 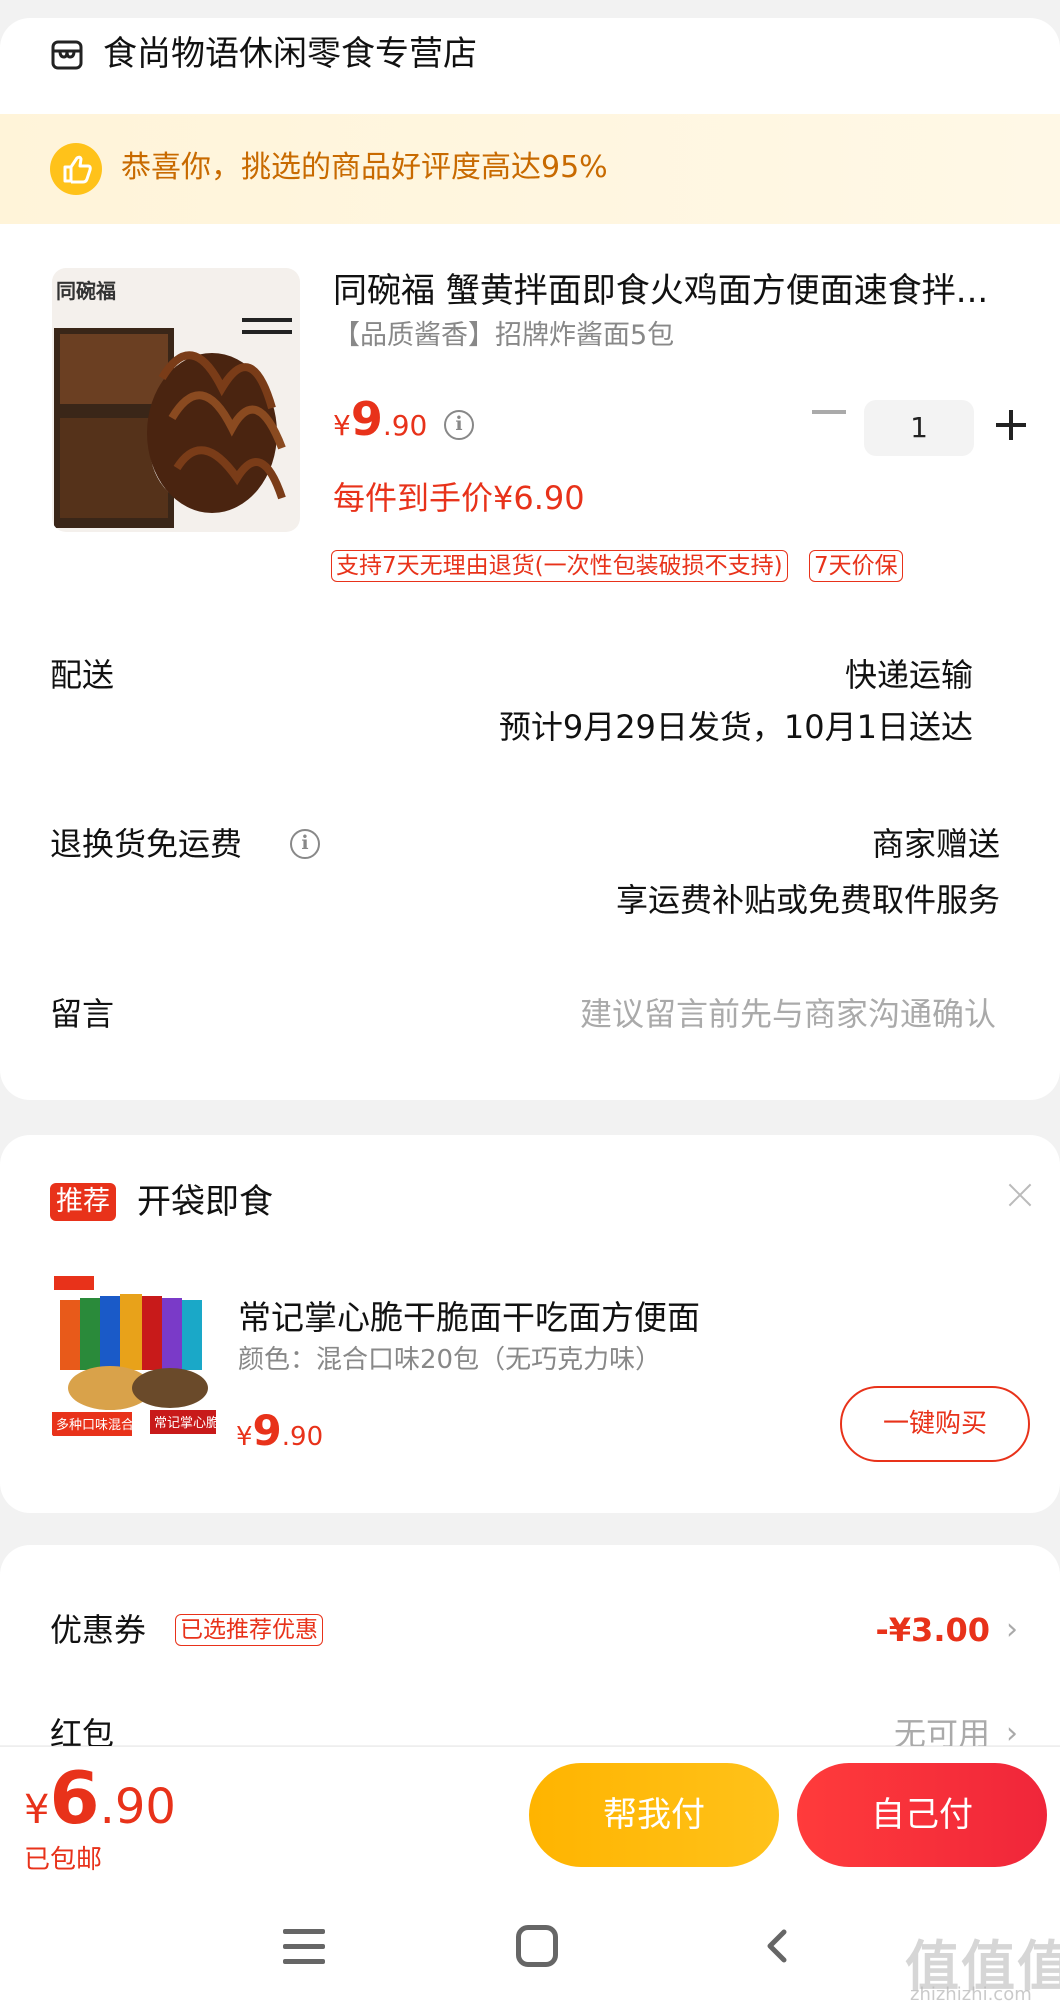 I want to click on return-shipping-detail: 享运费补贴或免费取件服务, so click(x=807, y=900).